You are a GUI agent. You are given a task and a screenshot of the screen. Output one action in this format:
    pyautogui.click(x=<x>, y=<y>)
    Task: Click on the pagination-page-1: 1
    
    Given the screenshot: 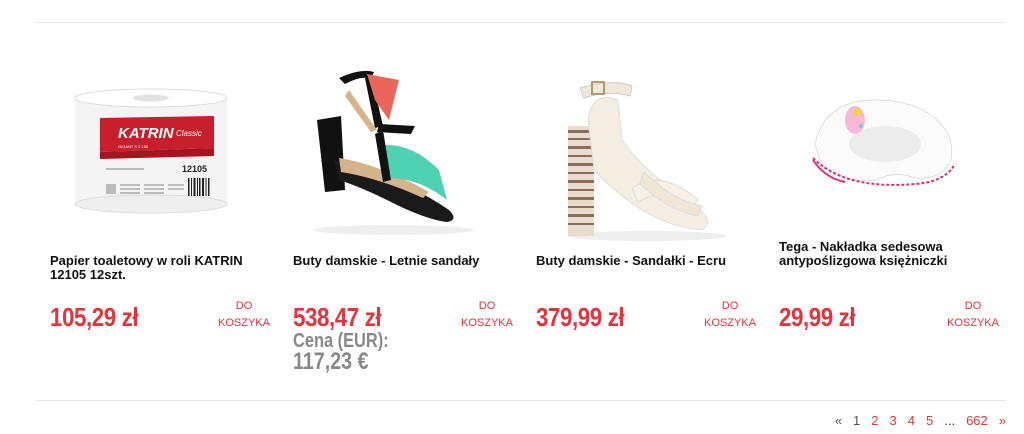 What is the action you would take?
    pyautogui.click(x=856, y=420)
    